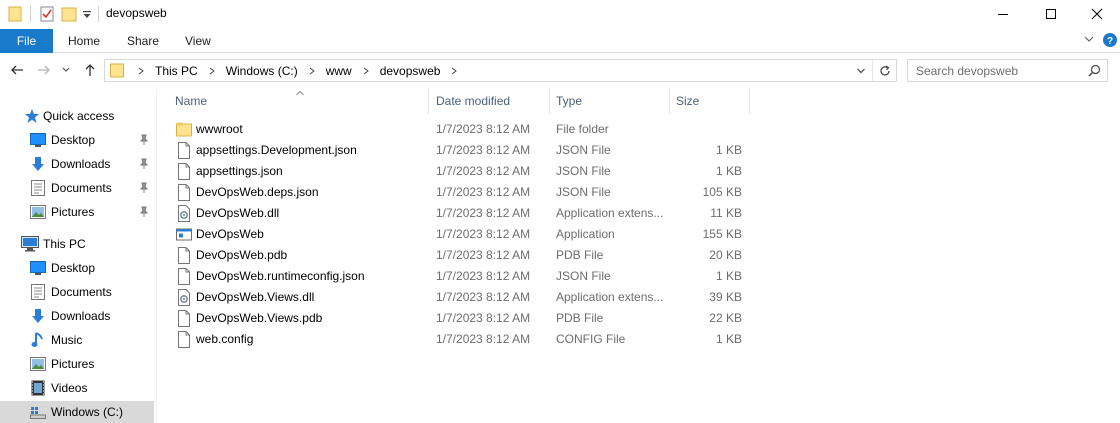  What do you see at coordinates (176, 71) in the screenshot?
I see `breadcrumb-item: This PC` at bounding box center [176, 71].